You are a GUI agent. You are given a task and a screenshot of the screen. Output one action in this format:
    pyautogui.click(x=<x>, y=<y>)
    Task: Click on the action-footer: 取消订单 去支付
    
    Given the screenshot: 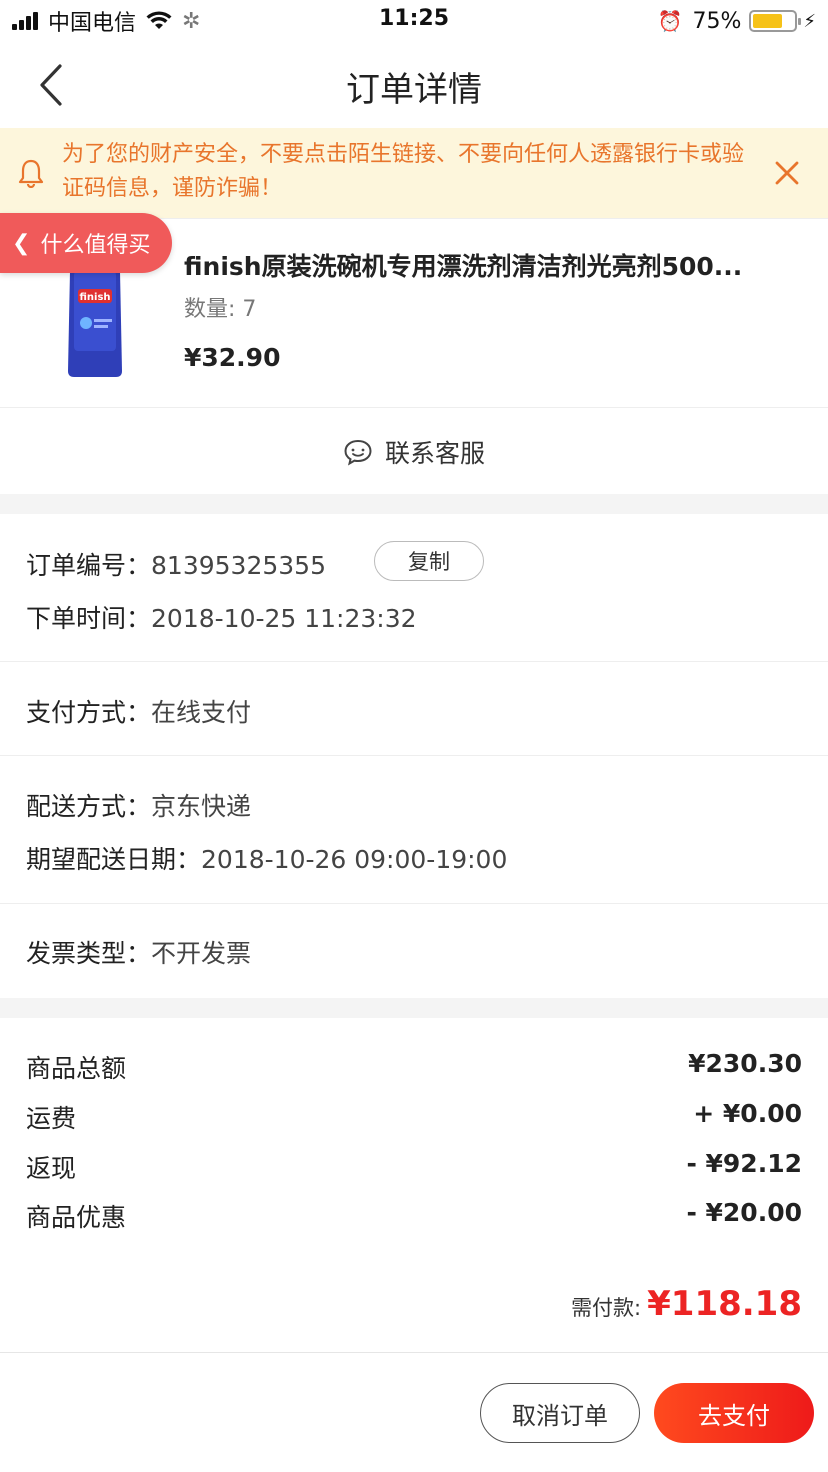 What is the action you would take?
    pyautogui.click(x=414, y=1412)
    